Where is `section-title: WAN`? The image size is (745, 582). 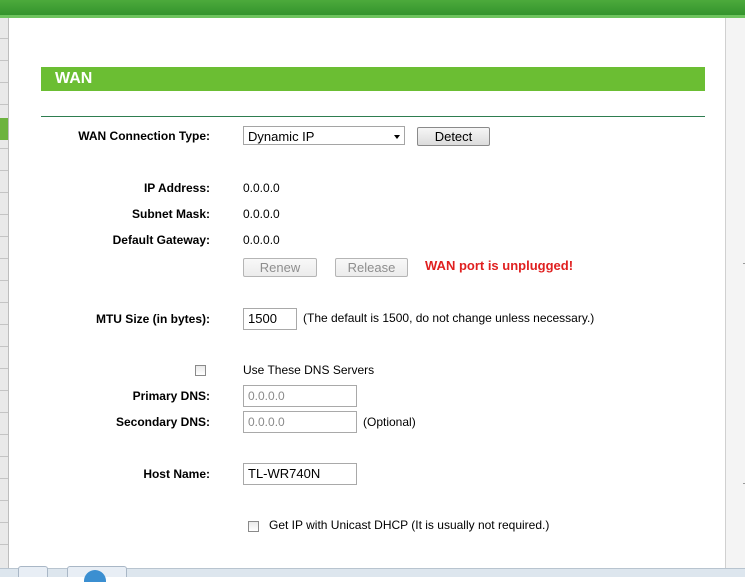 section-title: WAN is located at coordinates (74, 78).